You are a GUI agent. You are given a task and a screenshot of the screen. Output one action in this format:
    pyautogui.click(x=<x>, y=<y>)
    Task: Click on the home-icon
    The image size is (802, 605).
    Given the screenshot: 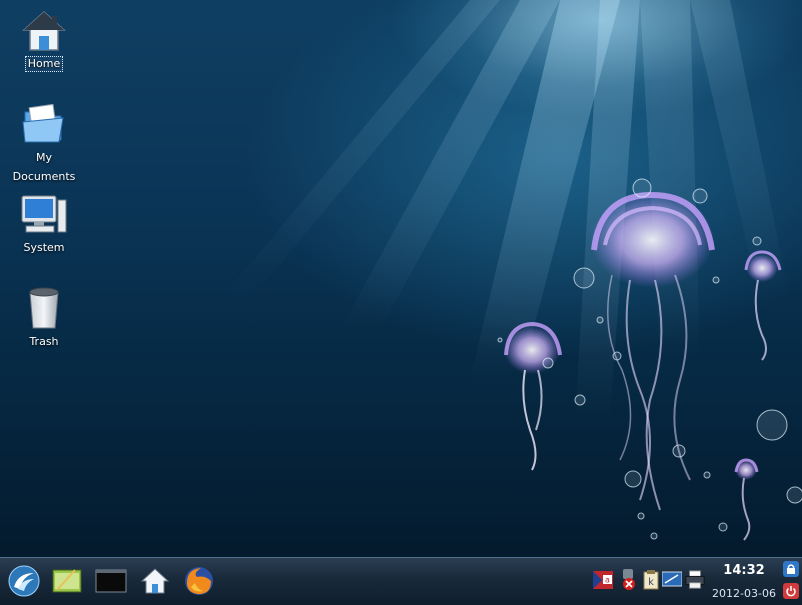 What is the action you would take?
    pyautogui.click(x=44, y=30)
    